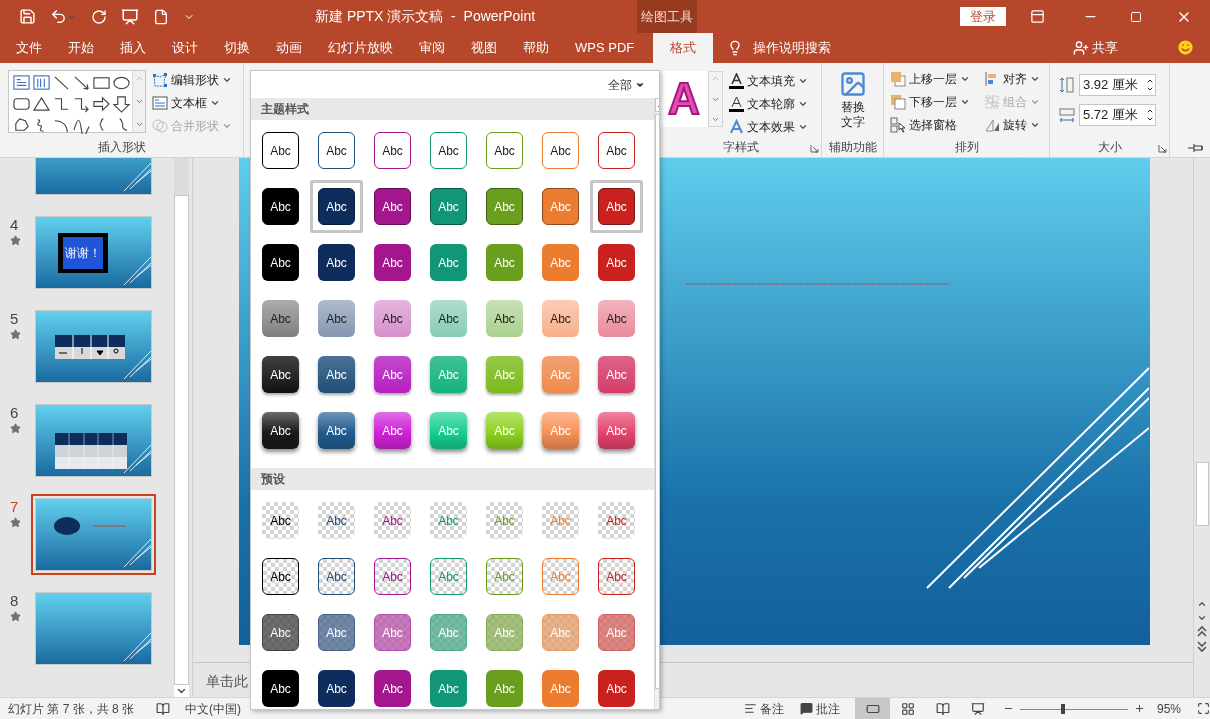  What do you see at coordinates (27, 16) in the screenshot?
I see `save-icon` at bounding box center [27, 16].